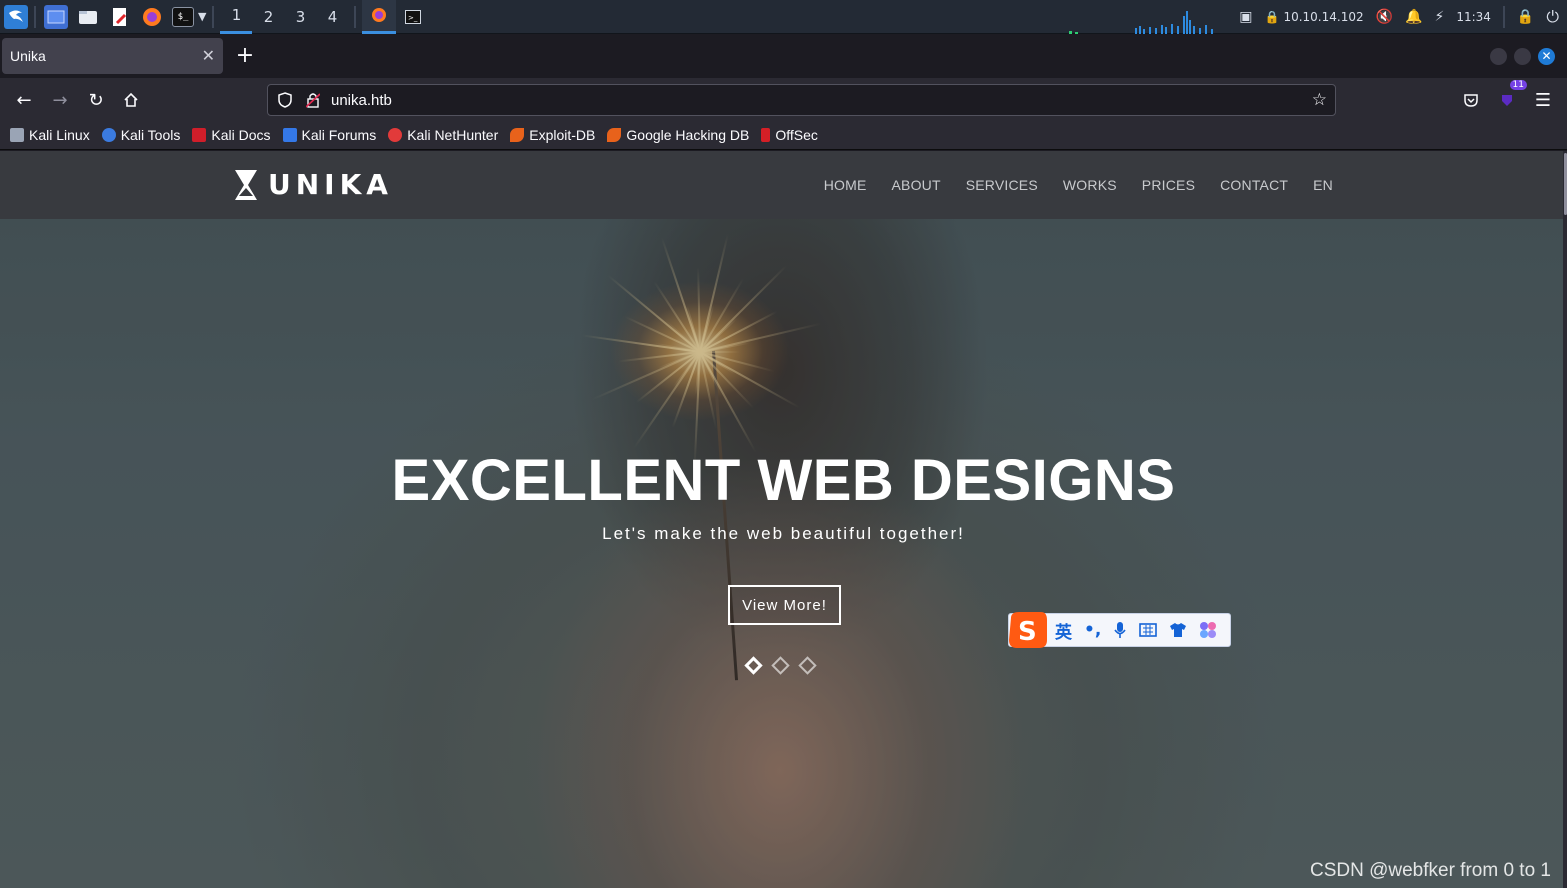  What do you see at coordinates (1148, 630) in the screenshot?
I see `keyboard-icon` at bounding box center [1148, 630].